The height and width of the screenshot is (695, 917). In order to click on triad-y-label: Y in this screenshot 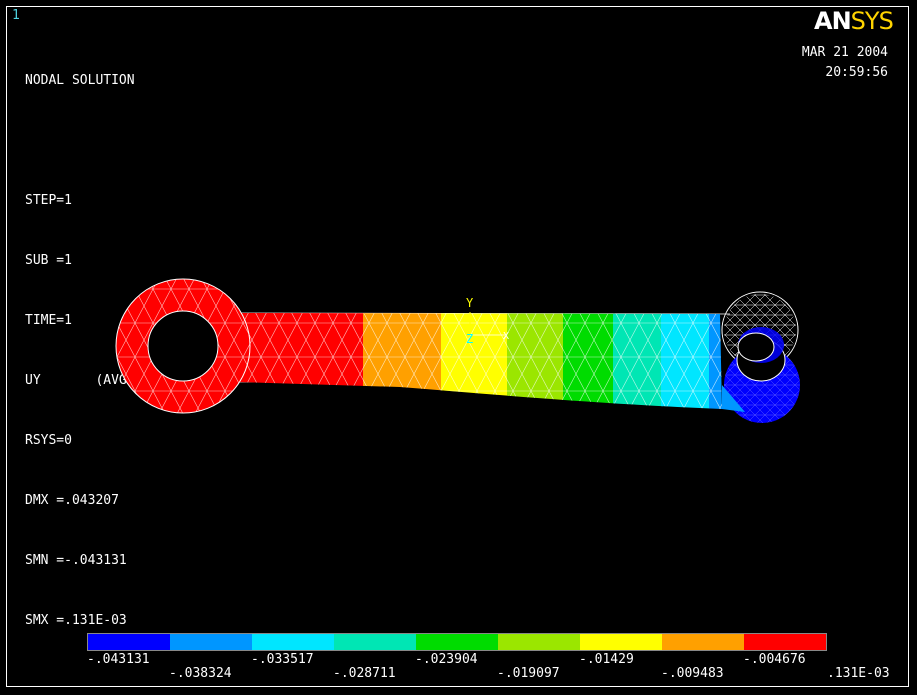, I will do `click(470, 303)`.